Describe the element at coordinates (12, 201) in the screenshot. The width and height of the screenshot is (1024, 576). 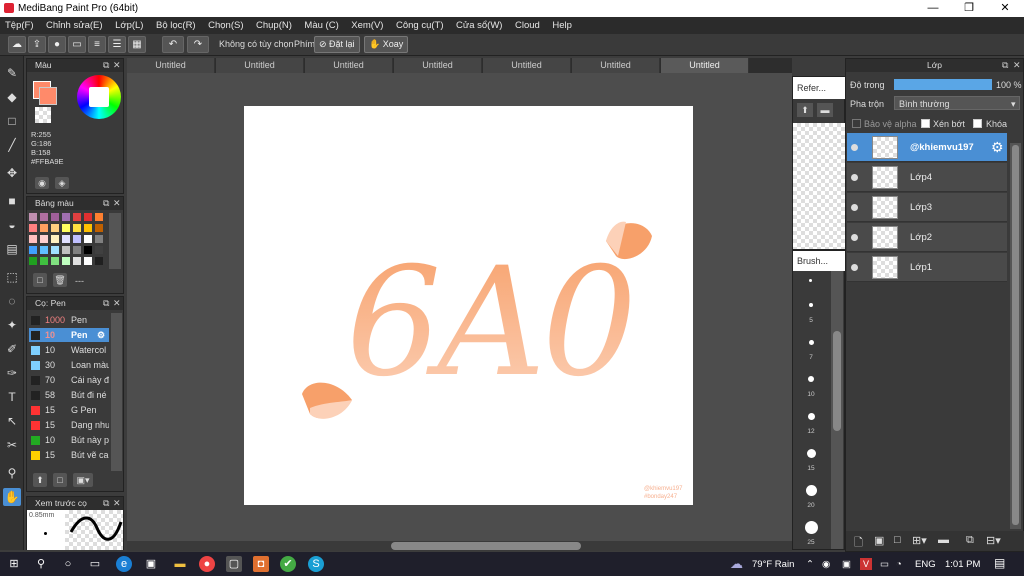
I see `shape-tool-icon: ■` at that location.